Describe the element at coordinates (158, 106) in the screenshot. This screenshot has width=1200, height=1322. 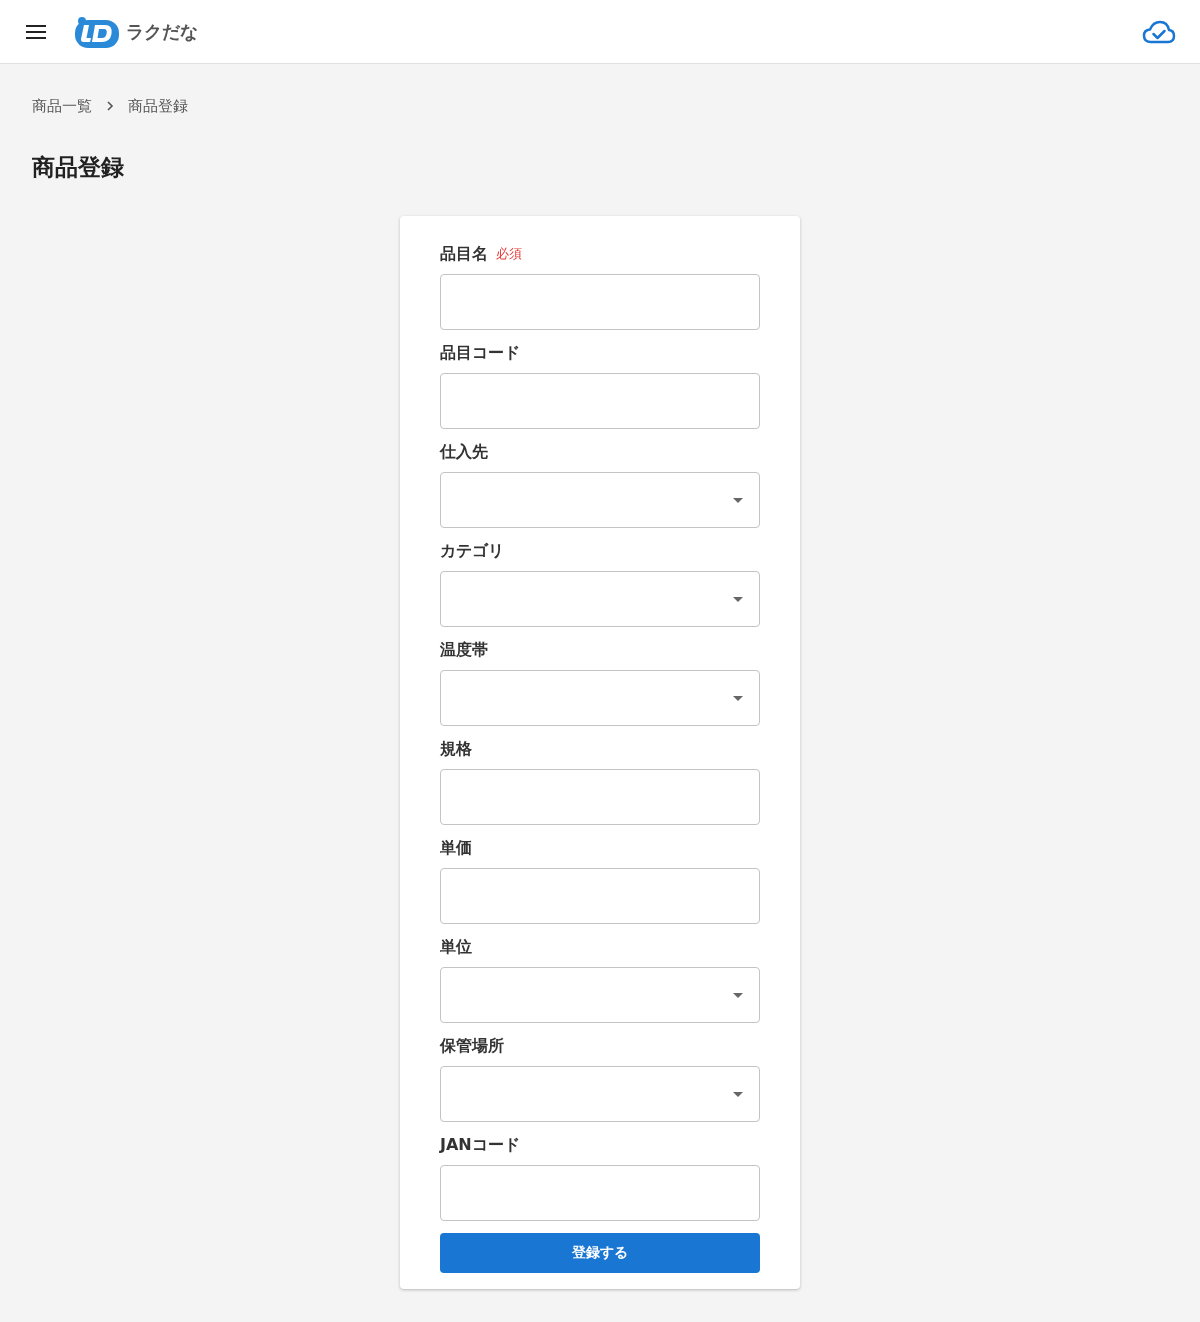
I see `breadcrumb-current: 商品登録` at that location.